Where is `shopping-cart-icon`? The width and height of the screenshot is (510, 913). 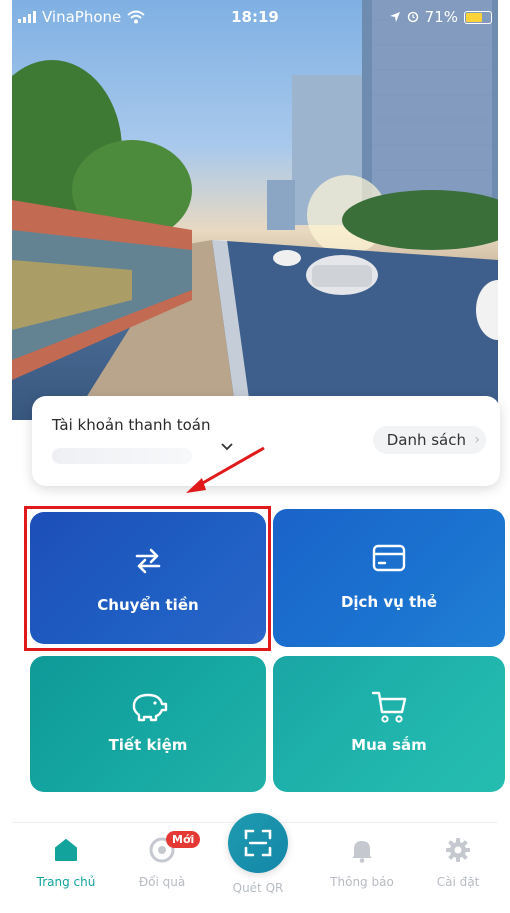 shopping-cart-icon is located at coordinates (389, 707).